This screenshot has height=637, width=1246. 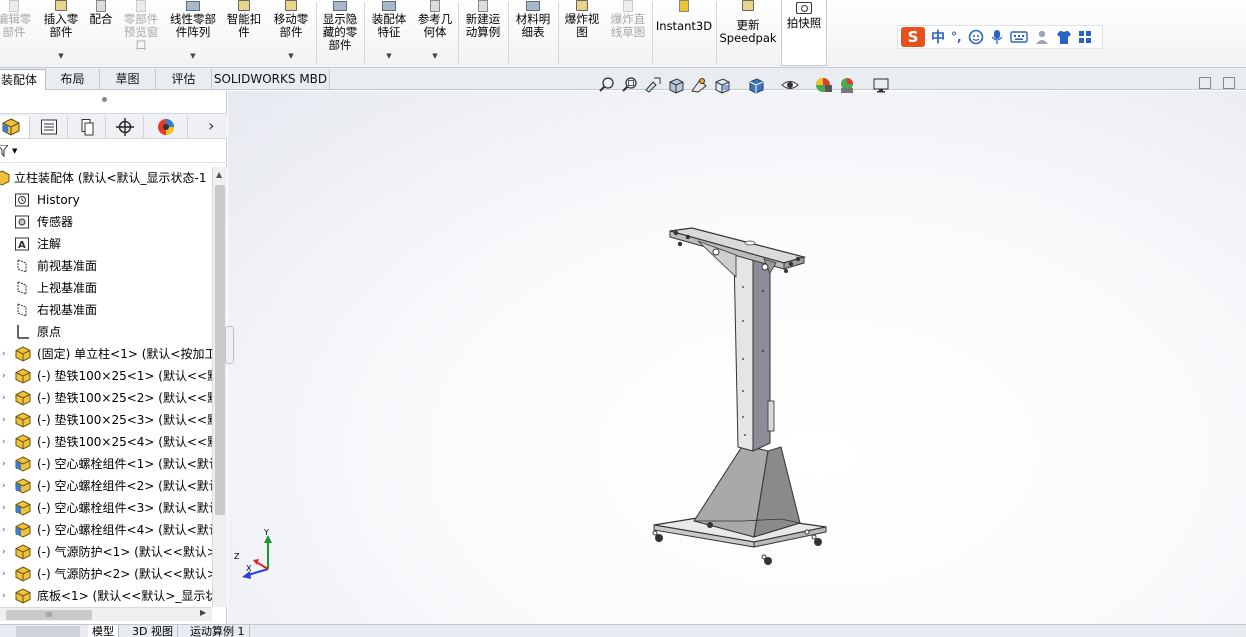 What do you see at coordinates (938, 37) in the screenshot?
I see `ime-chinese-mode: 中` at bounding box center [938, 37].